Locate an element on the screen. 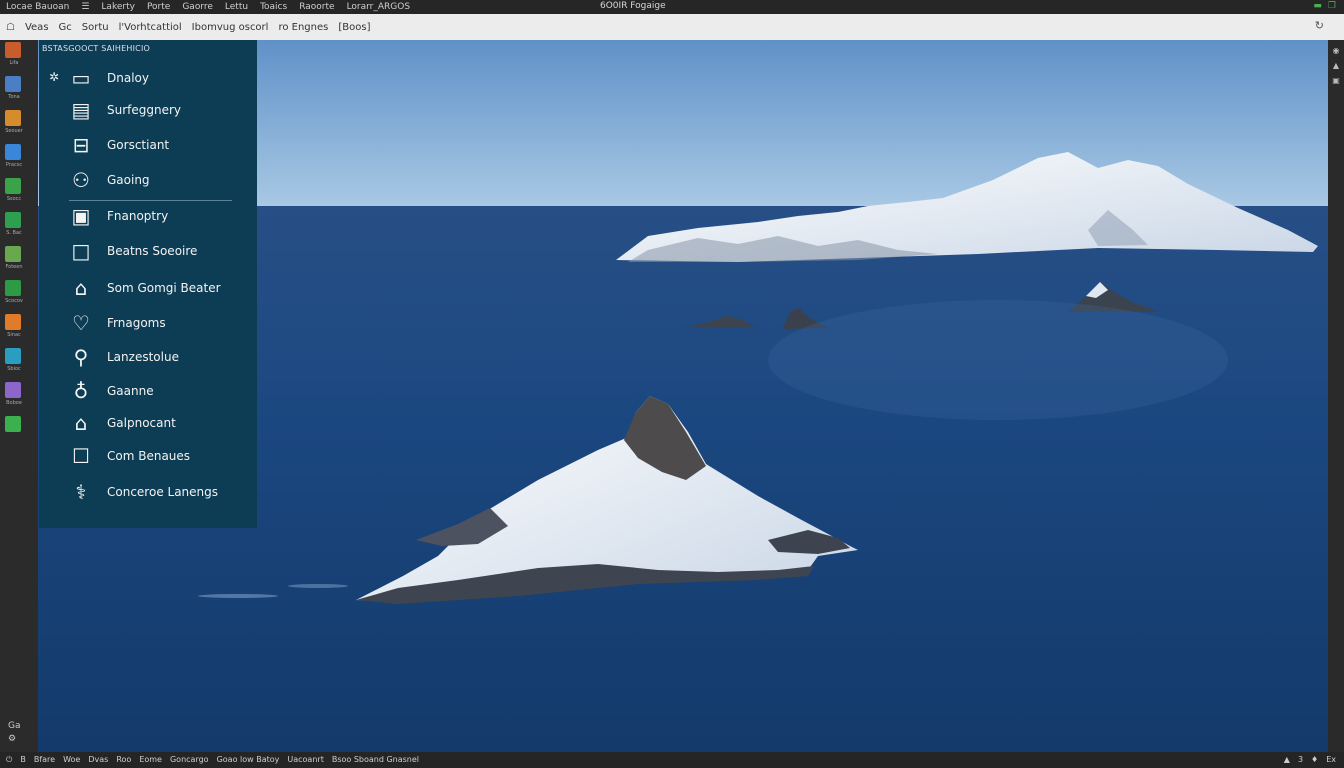  dock-app-label: Foteen is located at coordinates (14, 267).